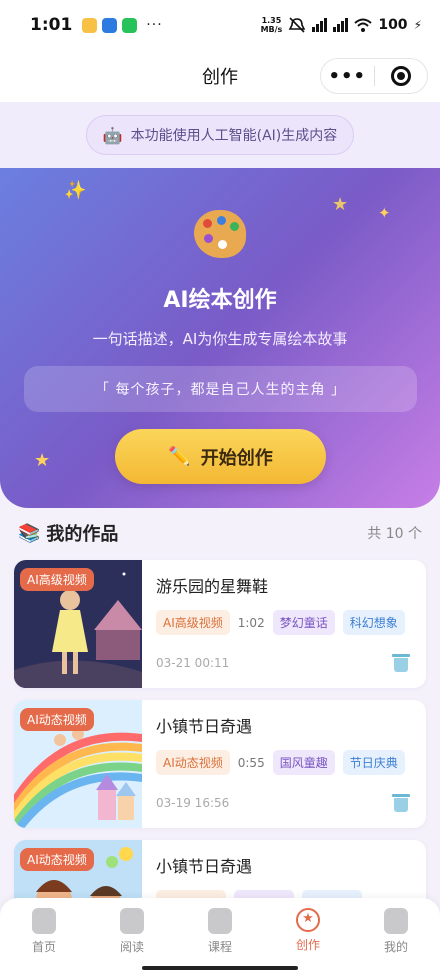 The image size is (440, 978). I want to click on hero-subtitle: 一句话描述，AI为你生成专属绘本故事, so click(220, 339).